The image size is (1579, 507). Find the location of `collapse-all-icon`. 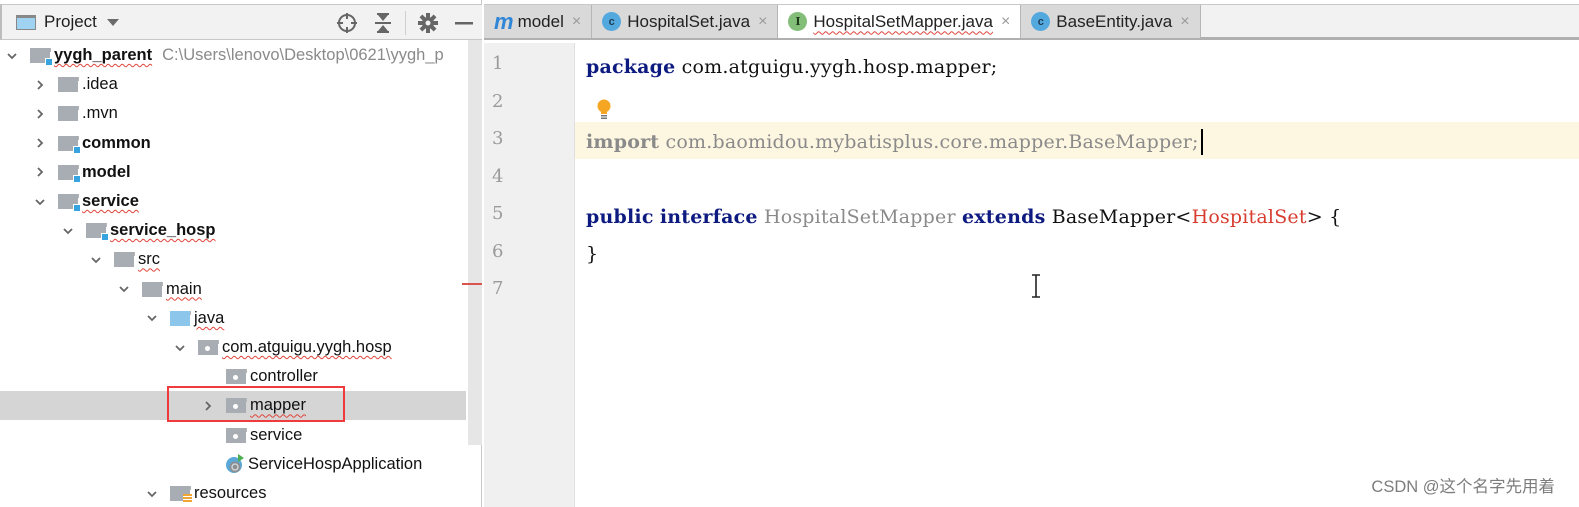

collapse-all-icon is located at coordinates (383, 23).